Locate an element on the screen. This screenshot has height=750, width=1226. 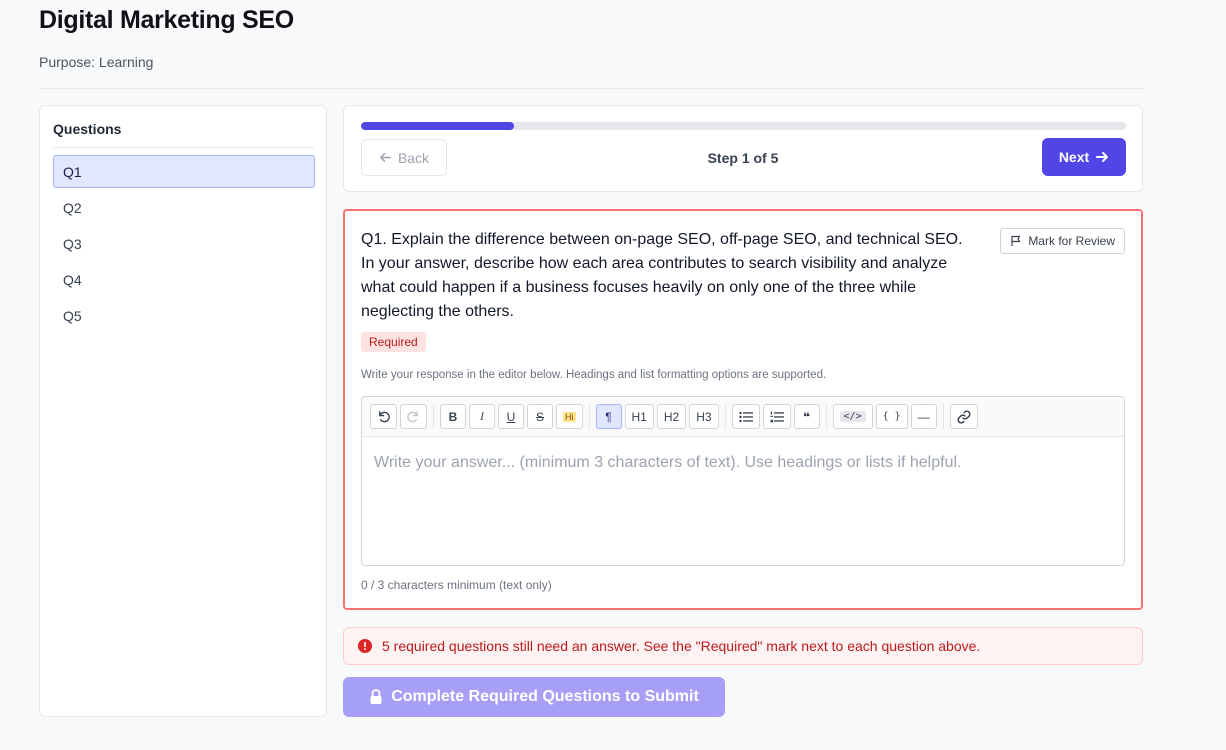
highlight-label: Hi is located at coordinates (569, 416).